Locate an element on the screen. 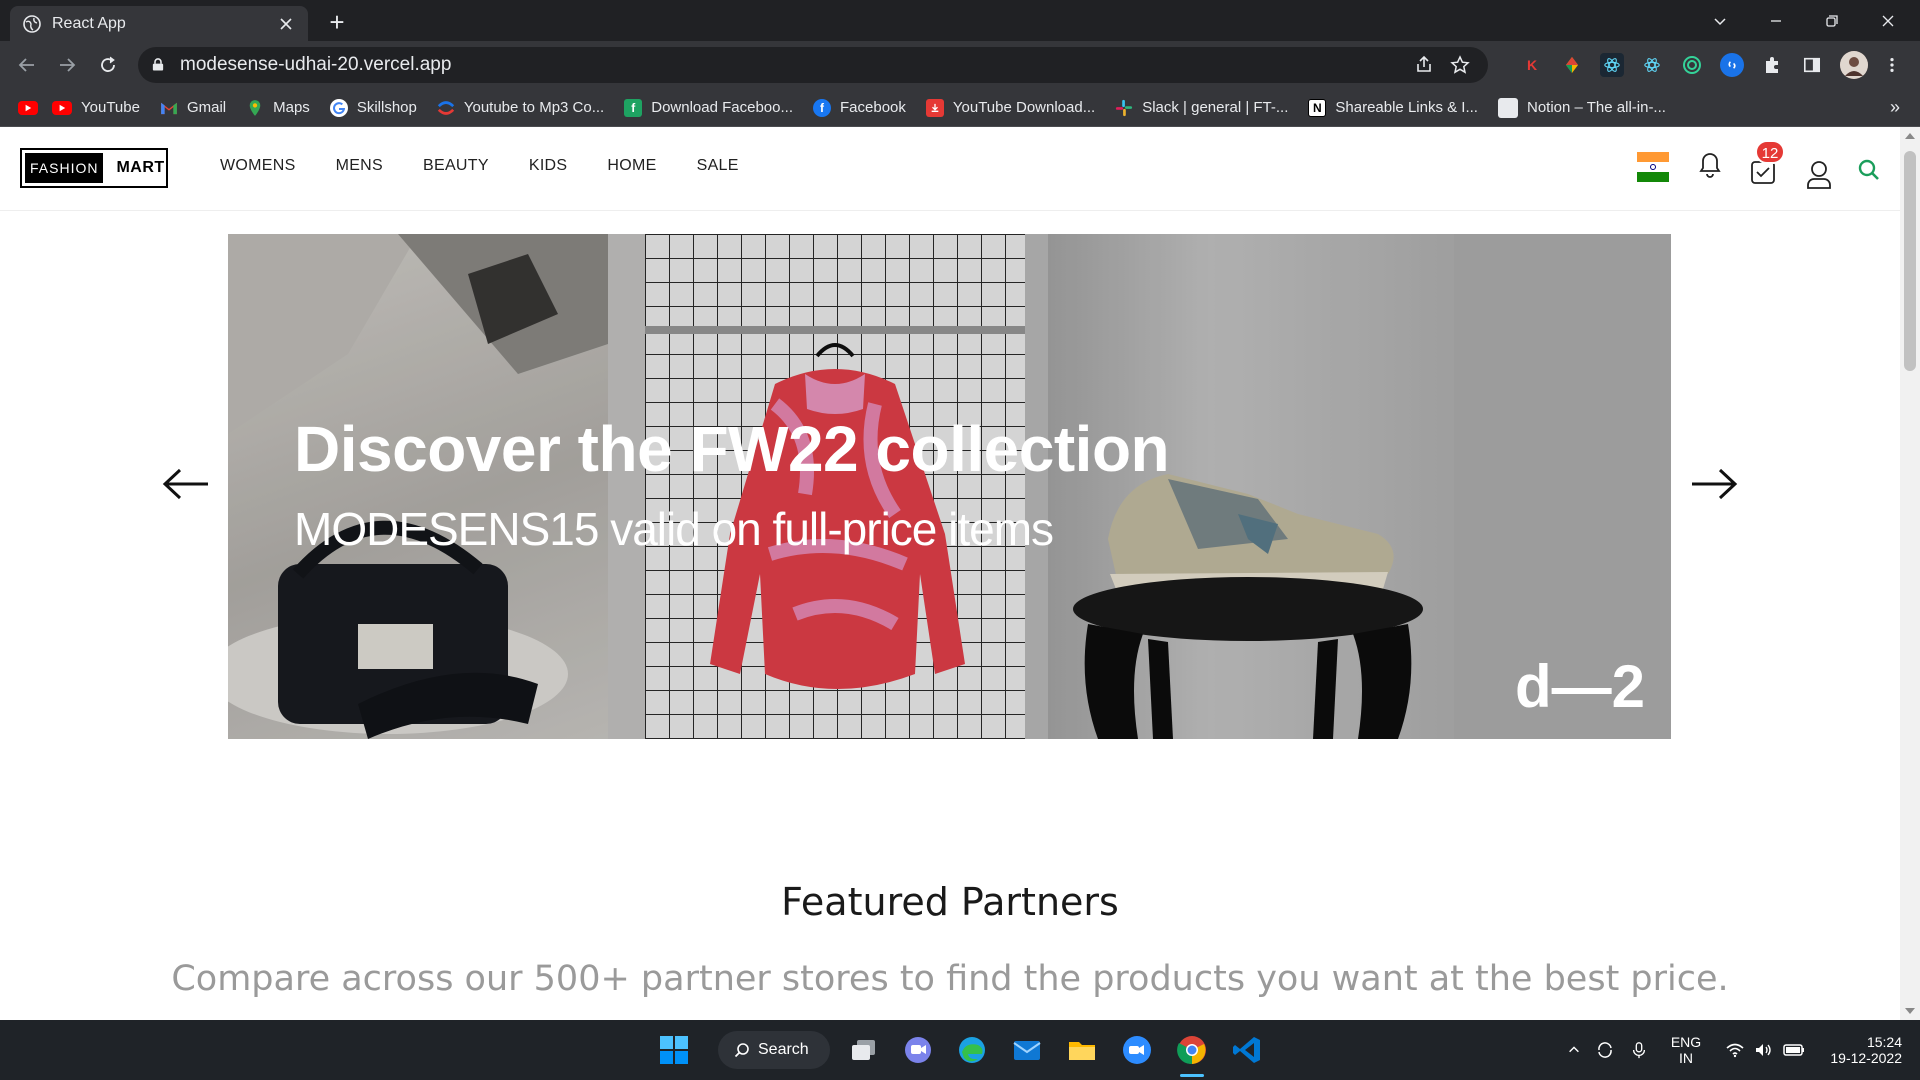 The height and width of the screenshot is (1080, 1920). region-label: IN is located at coordinates (1686, 1058).